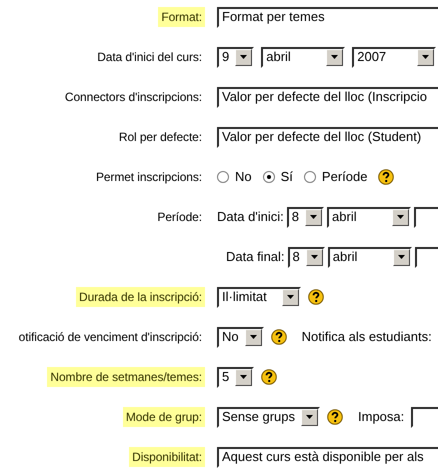 The height and width of the screenshot is (475, 438). What do you see at coordinates (286, 177) in the screenshot?
I see `radio-label: Sí` at bounding box center [286, 177].